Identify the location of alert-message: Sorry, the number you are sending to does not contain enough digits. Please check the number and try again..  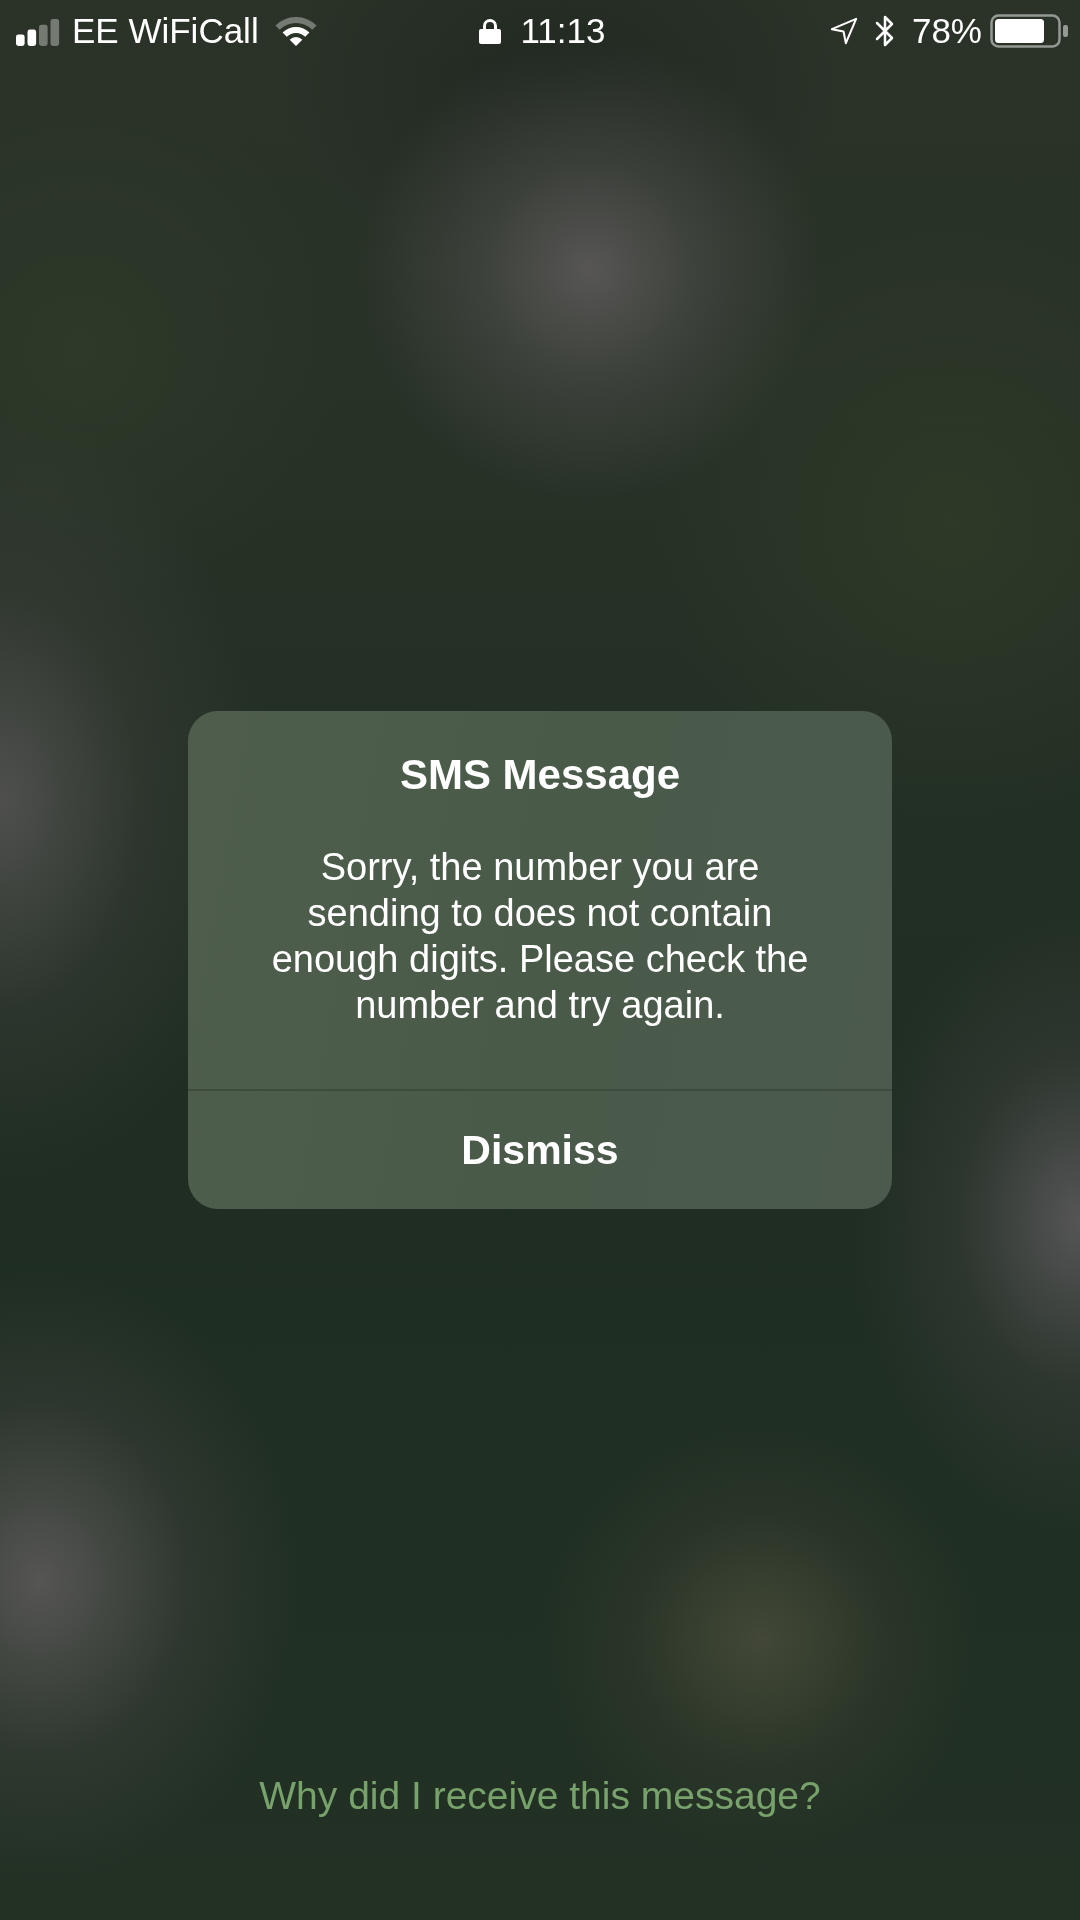
(540, 936).